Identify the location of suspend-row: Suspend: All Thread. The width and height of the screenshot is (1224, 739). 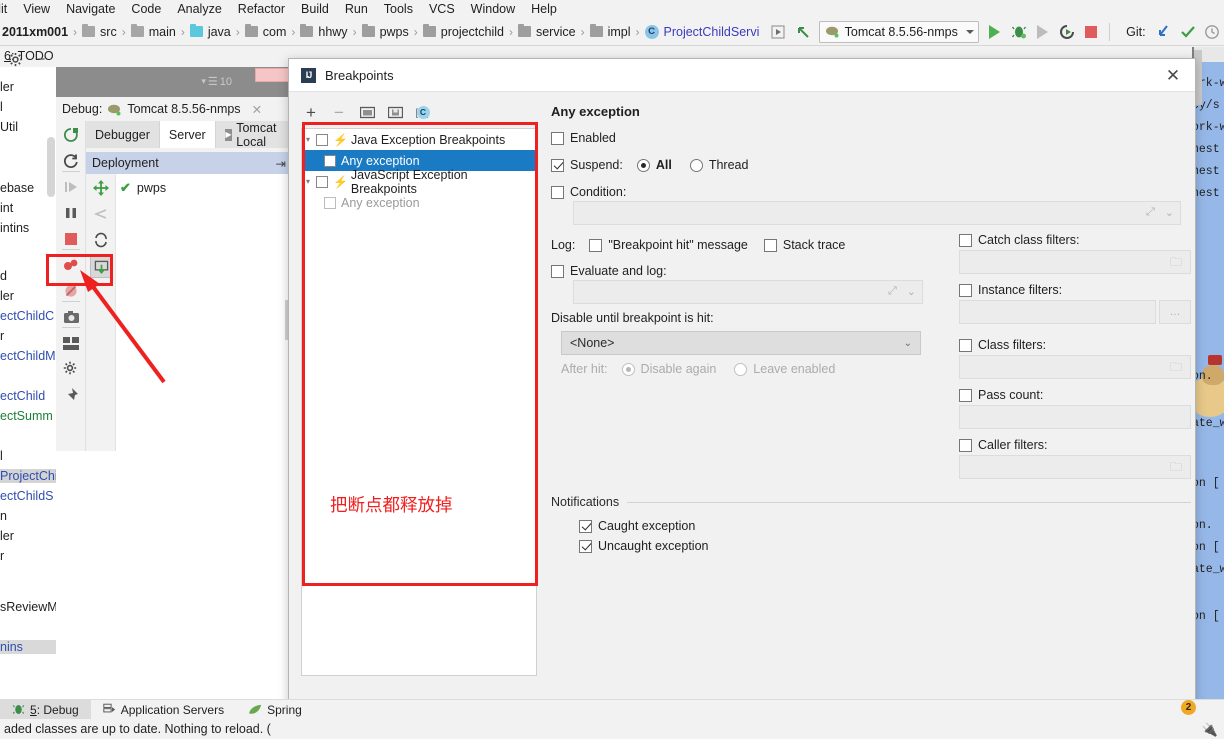
(649, 165).